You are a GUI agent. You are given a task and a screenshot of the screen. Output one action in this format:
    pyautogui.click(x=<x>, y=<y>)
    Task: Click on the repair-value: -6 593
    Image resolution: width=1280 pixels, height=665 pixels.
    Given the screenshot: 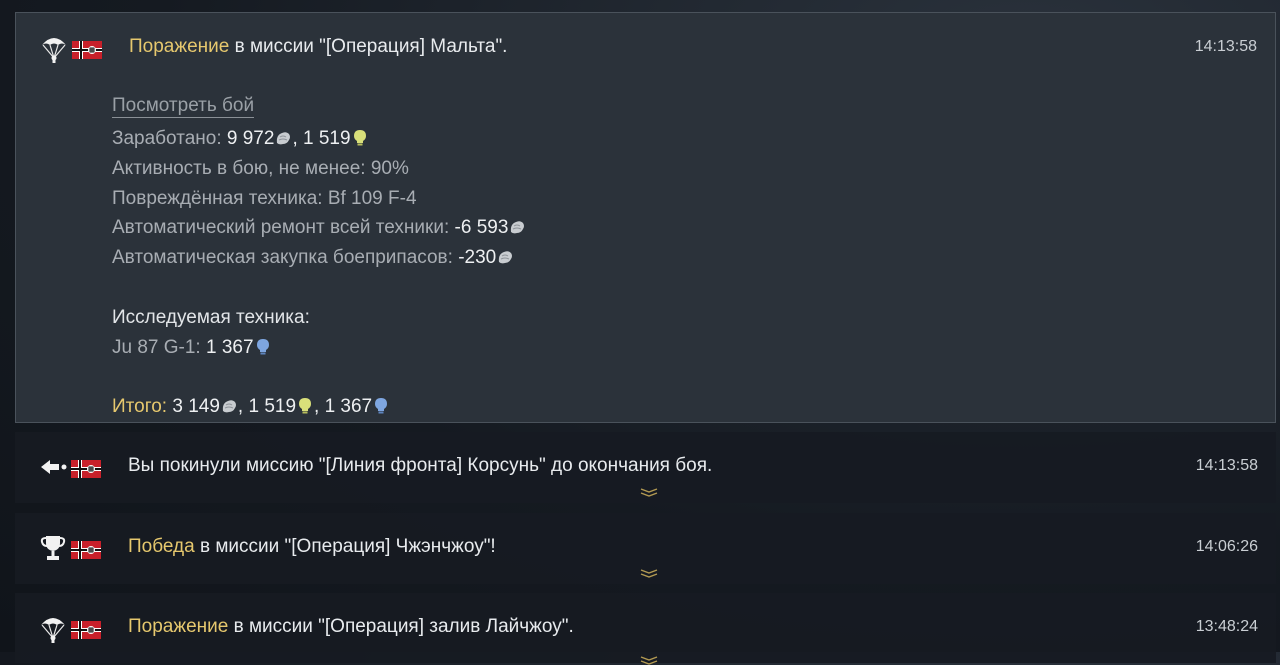 What is the action you would take?
    pyautogui.click(x=481, y=228)
    